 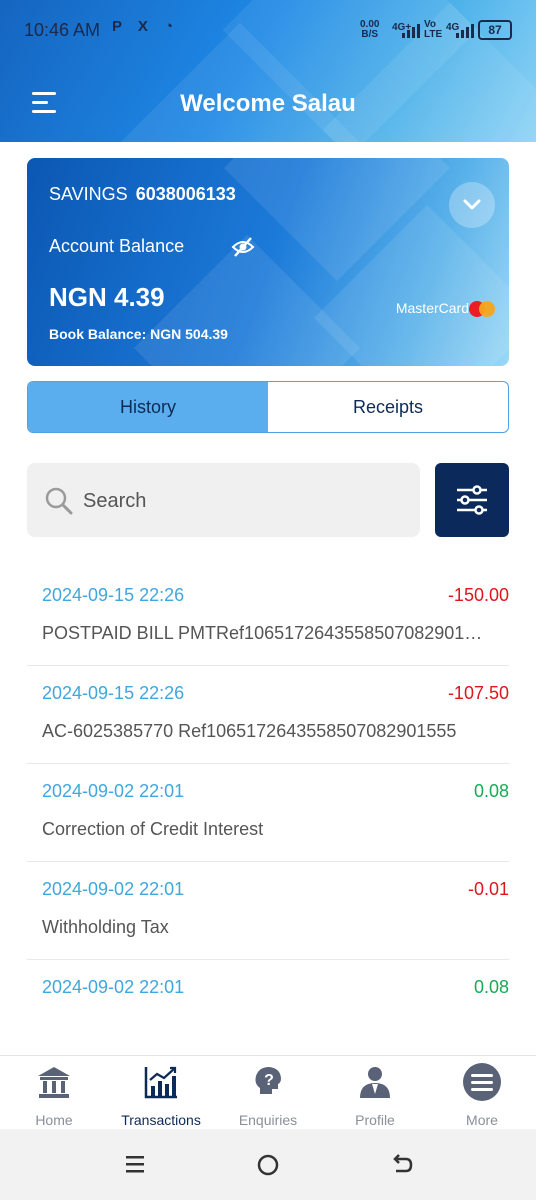 What do you see at coordinates (268, 30) in the screenshot?
I see `status-bar: 10:46 AM P X ◔ 0.00 B/S 4G+ Vo LTE 4G 87` at bounding box center [268, 30].